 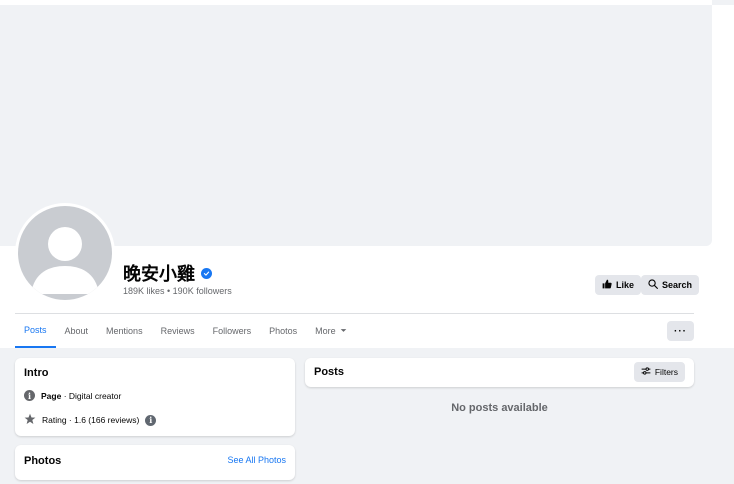 I want to click on intro-page-row: i Page · Digital creator, so click(x=72, y=395).